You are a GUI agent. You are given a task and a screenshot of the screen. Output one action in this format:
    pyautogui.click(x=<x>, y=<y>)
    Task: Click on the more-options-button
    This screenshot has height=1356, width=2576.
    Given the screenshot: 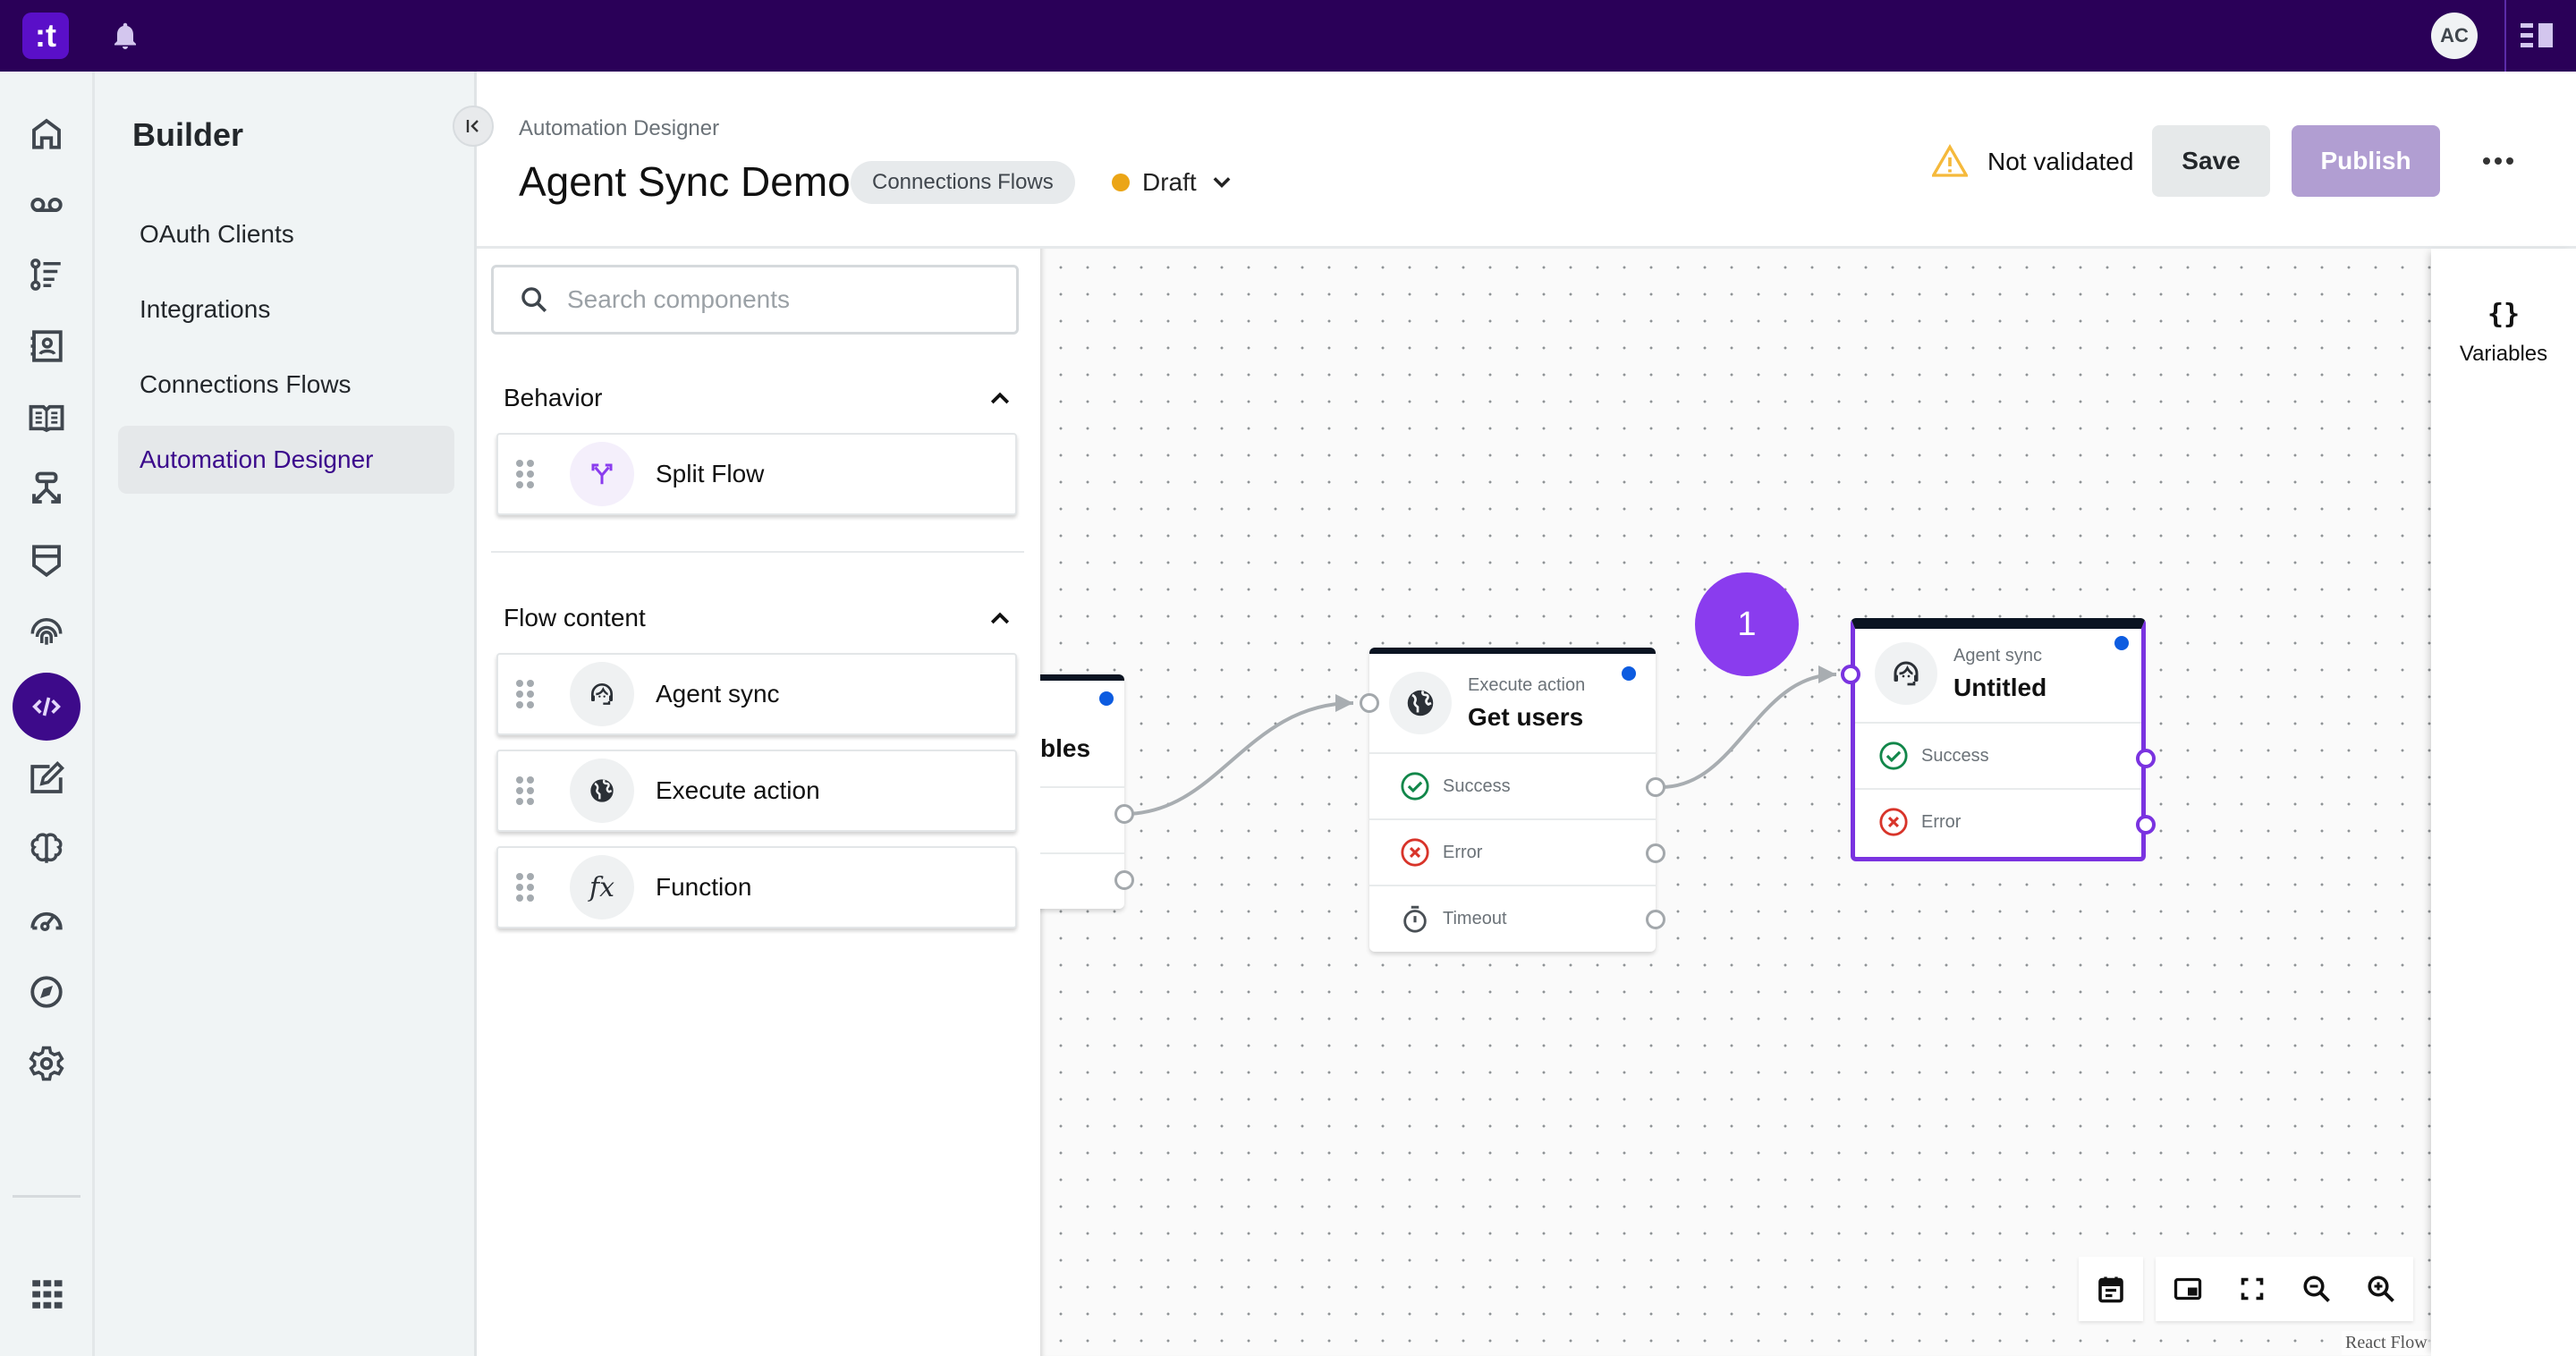 What is the action you would take?
    pyautogui.click(x=2498, y=161)
    